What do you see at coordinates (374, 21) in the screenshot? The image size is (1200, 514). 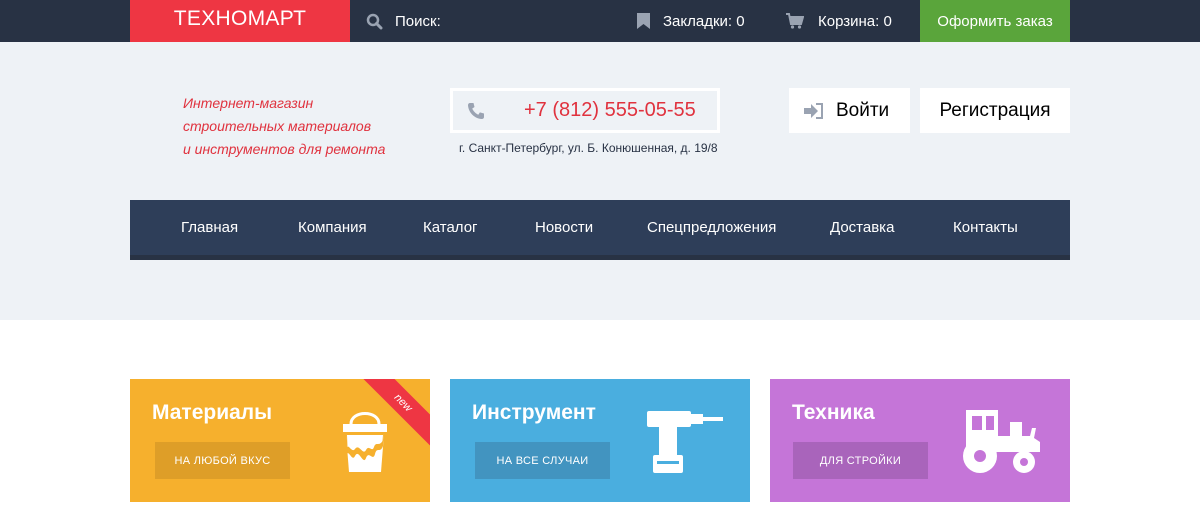 I see `search-icon` at bounding box center [374, 21].